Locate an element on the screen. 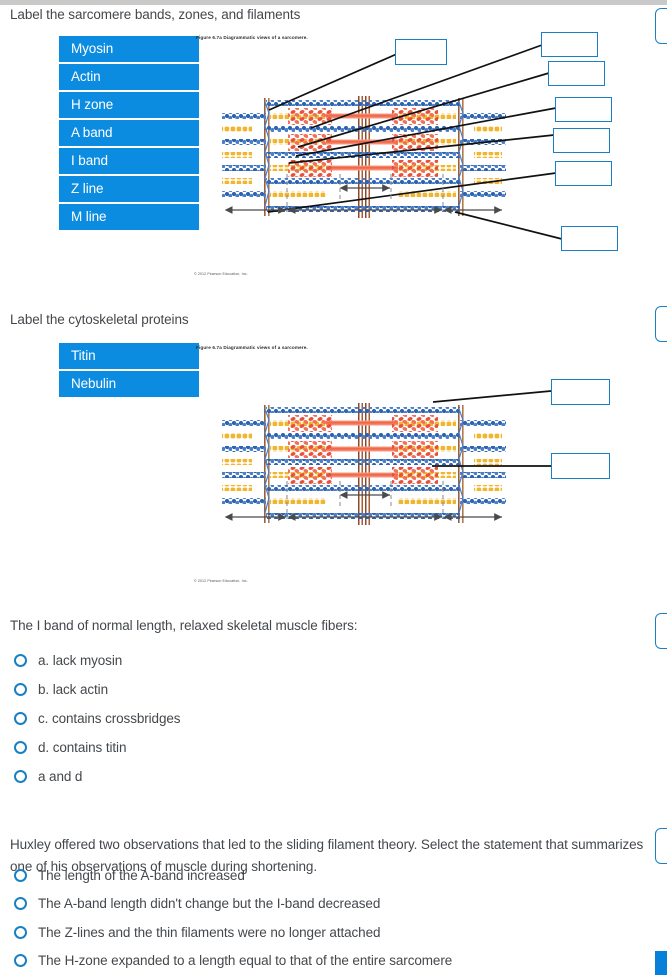 The height and width of the screenshot is (975, 667). chip-nebulin: Nebulin is located at coordinates (129, 384).